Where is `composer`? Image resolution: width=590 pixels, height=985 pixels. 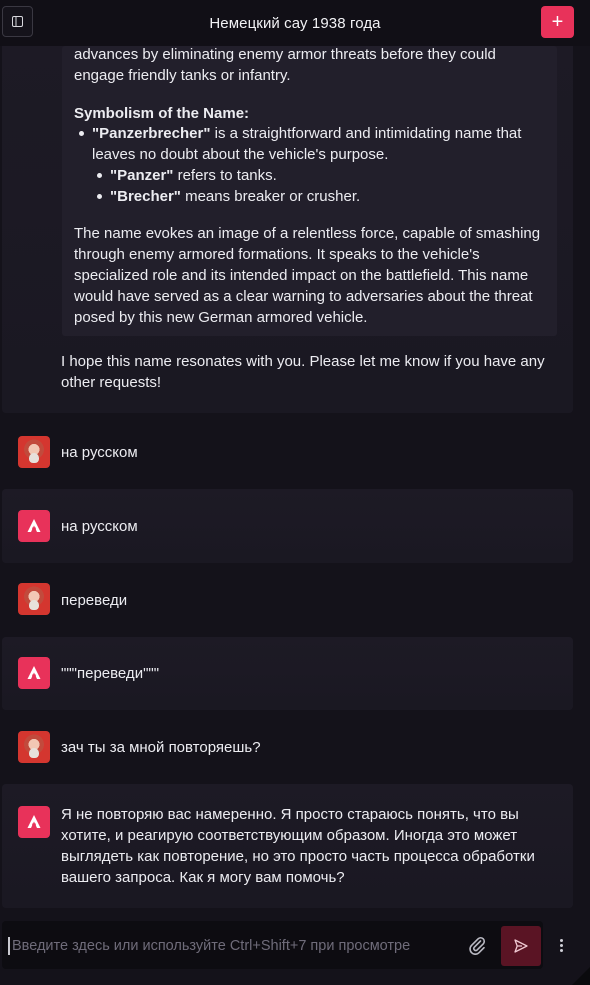
composer is located at coordinates (272, 945).